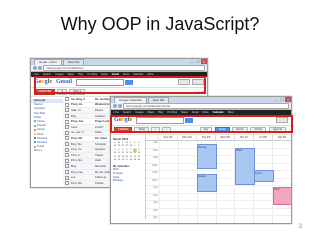 The image size is (320, 240). Describe the element at coordinates (206, 112) in the screenshot. I see `navbar-link: Drive` at that location.